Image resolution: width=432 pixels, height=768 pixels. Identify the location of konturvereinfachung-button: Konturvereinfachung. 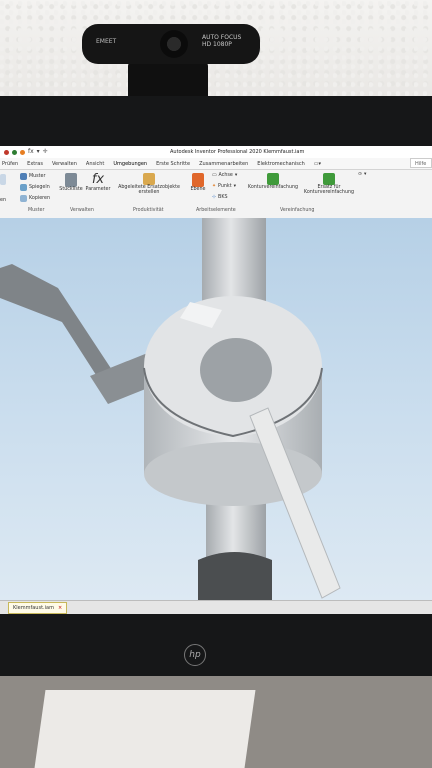
(273, 181).